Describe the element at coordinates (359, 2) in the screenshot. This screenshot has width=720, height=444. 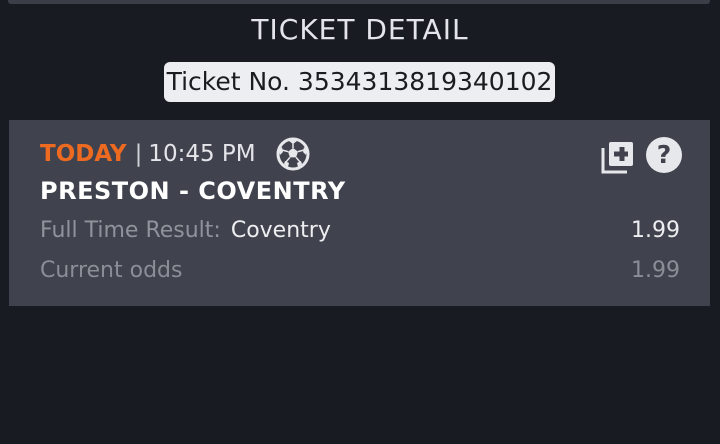
I see `top-divider` at that location.